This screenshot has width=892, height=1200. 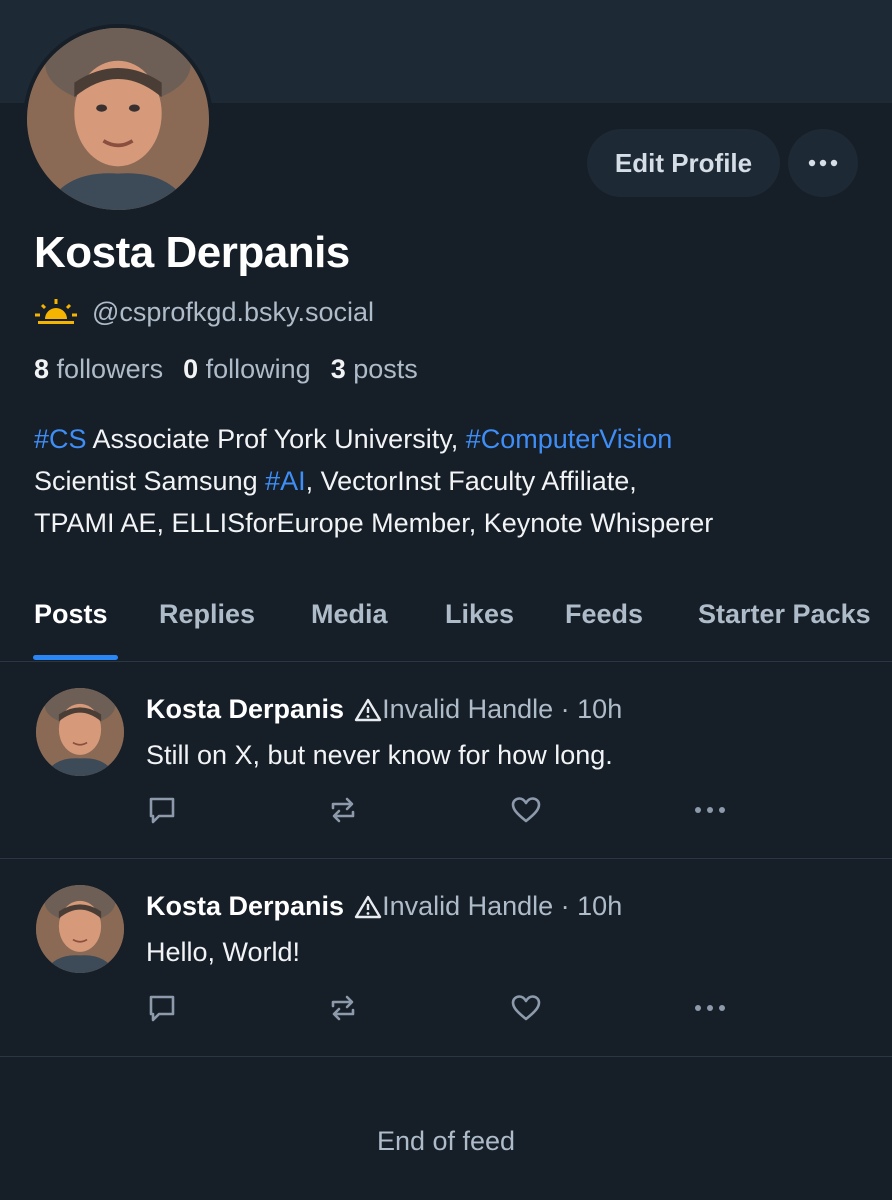 What do you see at coordinates (285, 481) in the screenshot?
I see `hashtag-ai: #AI` at bounding box center [285, 481].